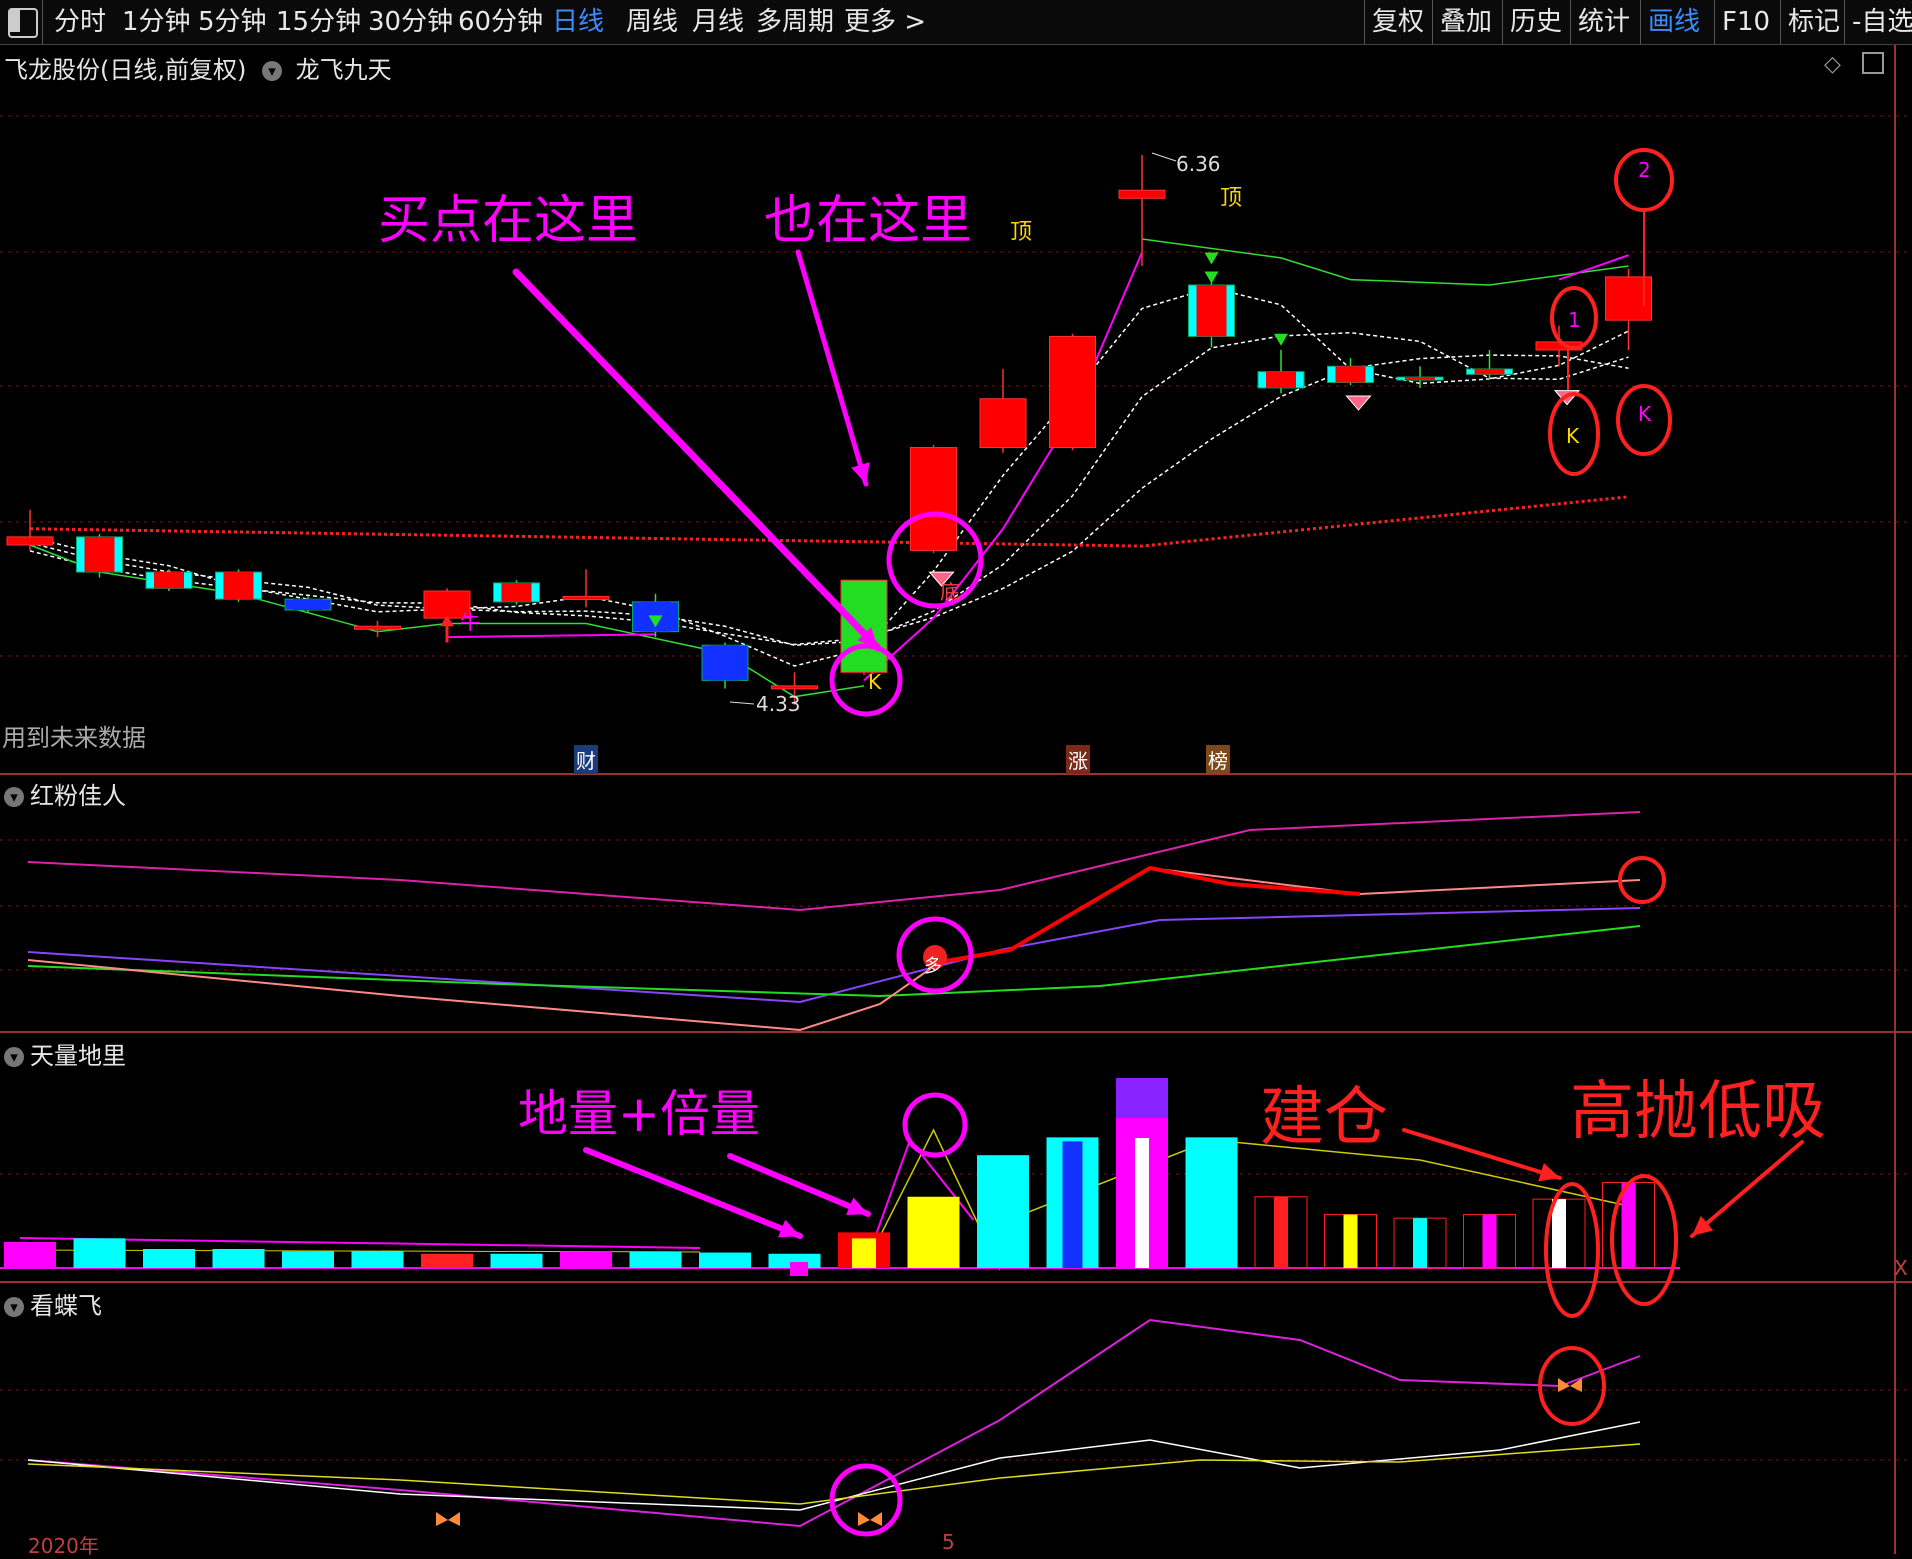 This screenshot has width=1912, height=1559. Describe the element at coordinates (832, 368) in the screenshot. I see `also-arrow` at that location.